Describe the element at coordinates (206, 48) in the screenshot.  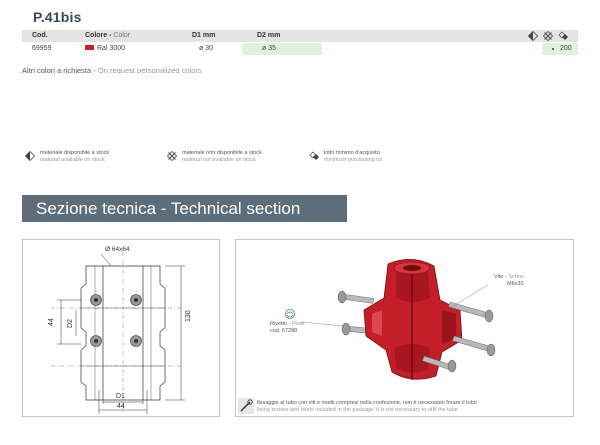
I see `cell-d1: ø 30` at that location.